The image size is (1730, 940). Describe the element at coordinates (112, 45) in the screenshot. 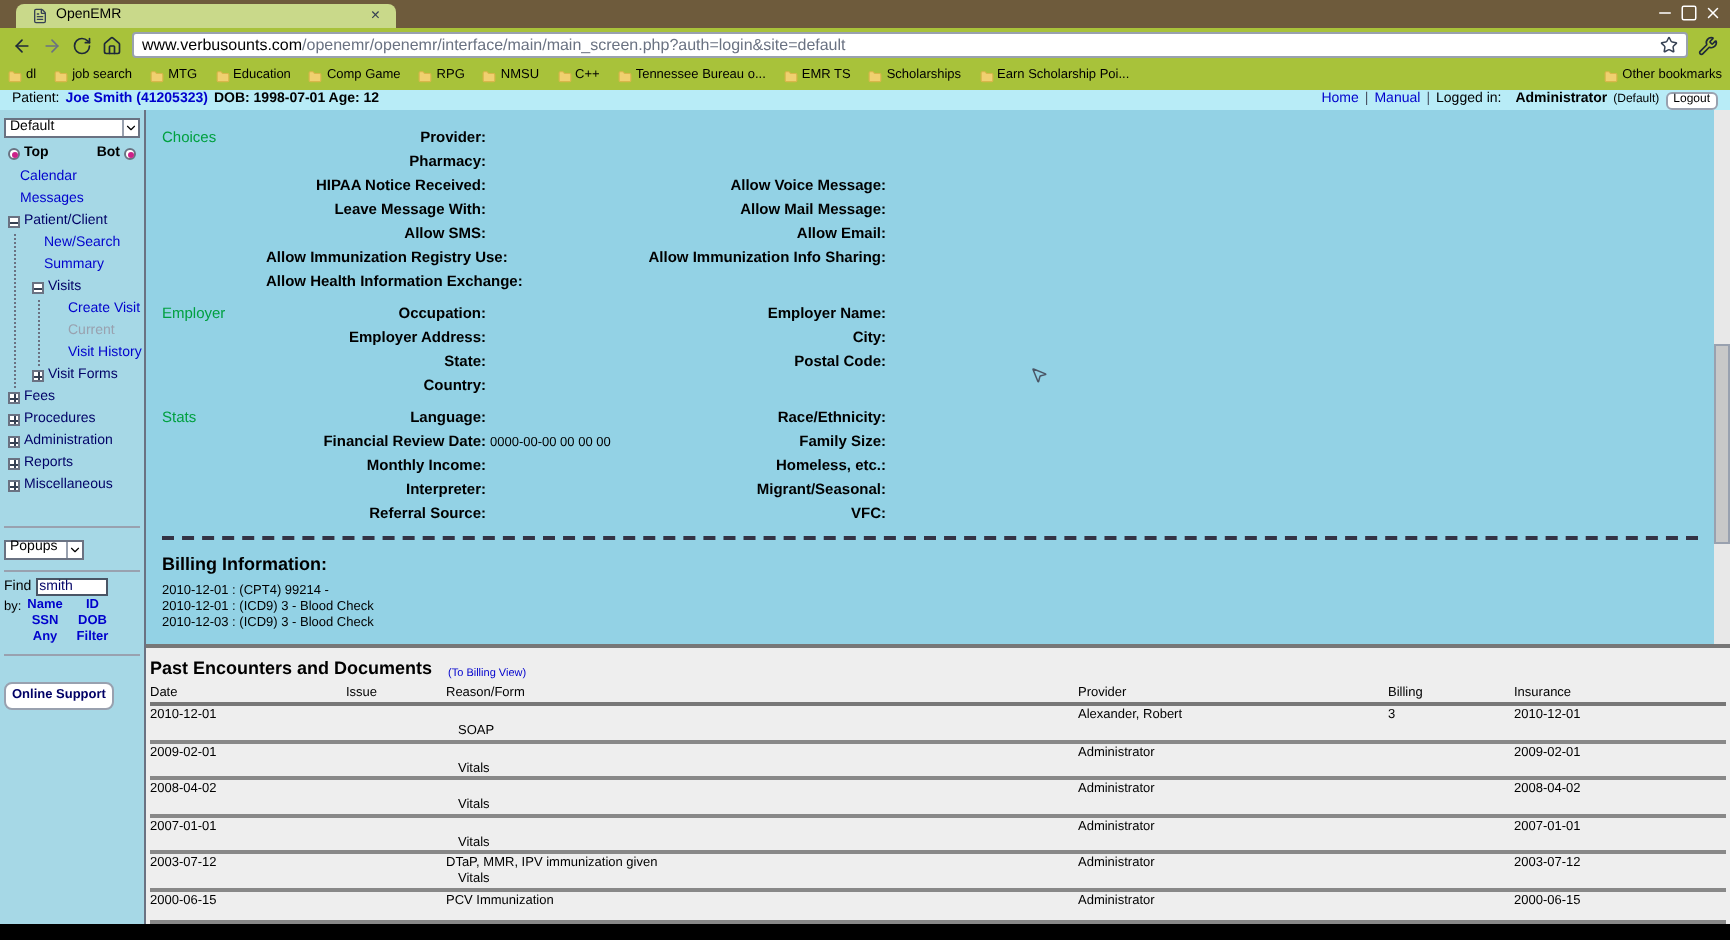

I see `home-icon` at that location.